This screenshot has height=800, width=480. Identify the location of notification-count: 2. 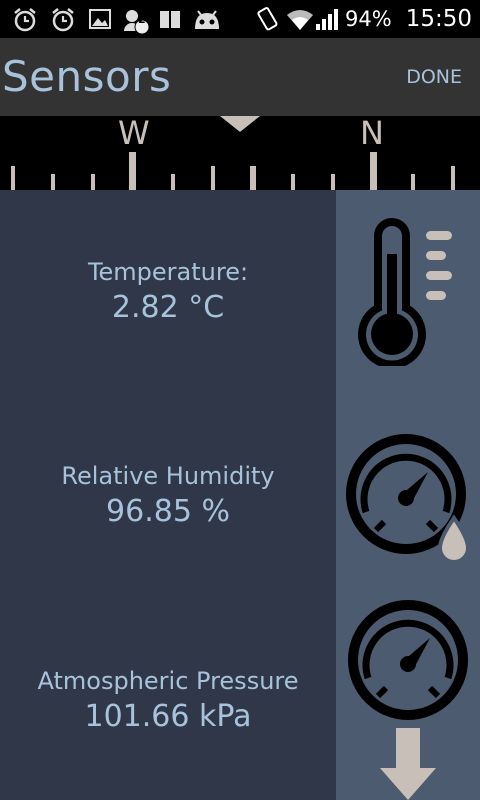
(142, 19).